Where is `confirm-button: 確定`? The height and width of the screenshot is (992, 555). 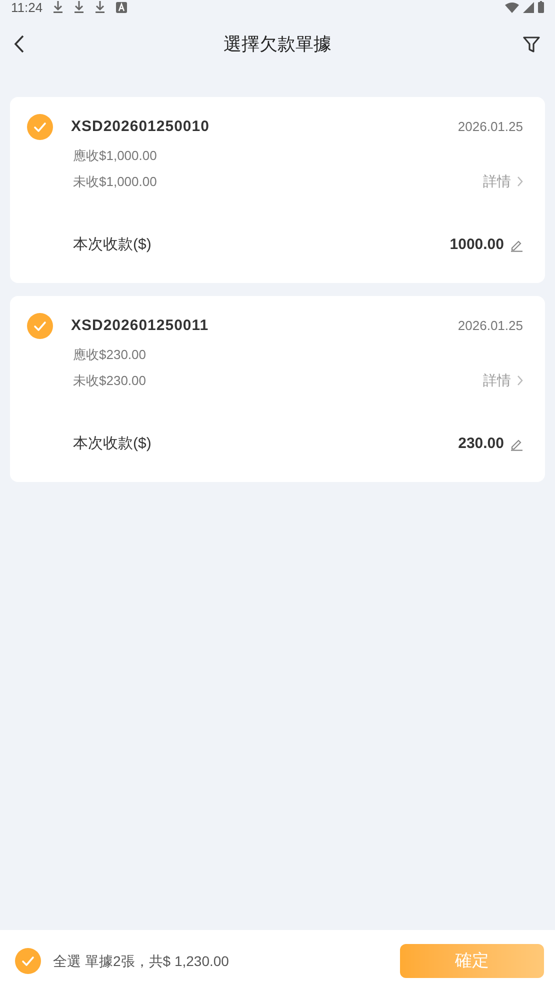
confirm-button: 確定 is located at coordinates (472, 961).